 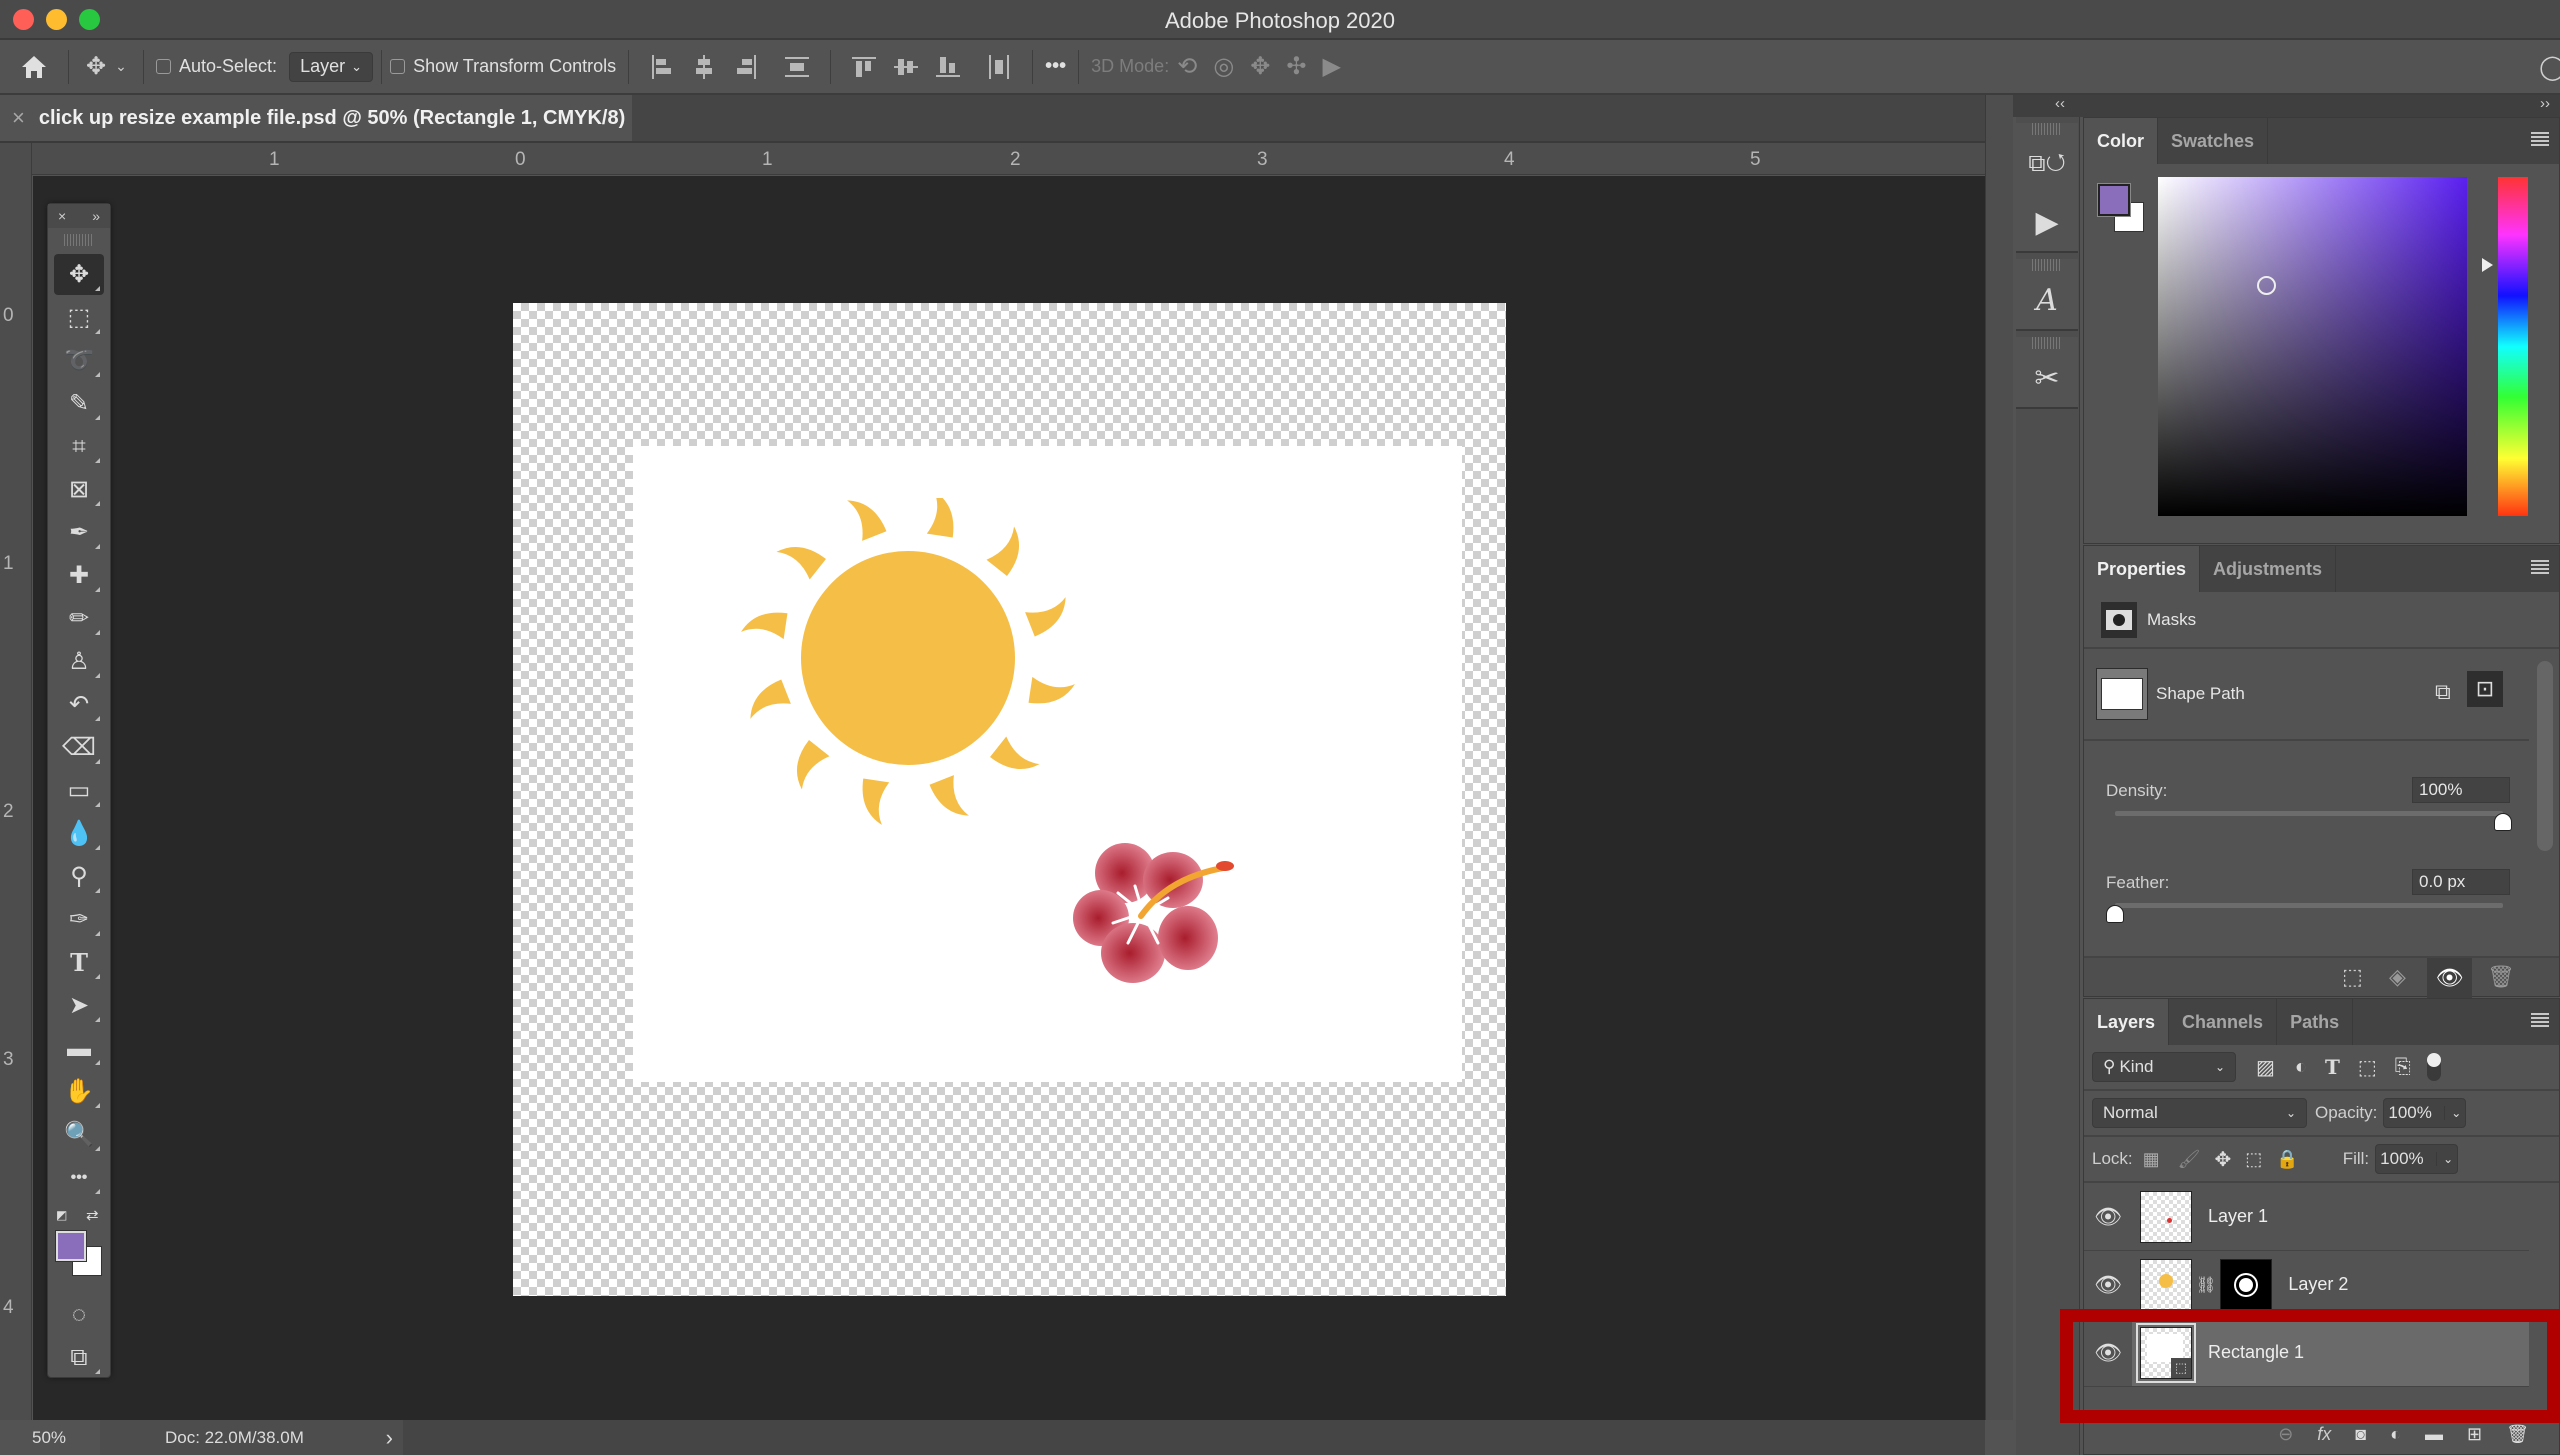 What do you see at coordinates (2545, 103) in the screenshot?
I see `expand-panels-icon: ››` at bounding box center [2545, 103].